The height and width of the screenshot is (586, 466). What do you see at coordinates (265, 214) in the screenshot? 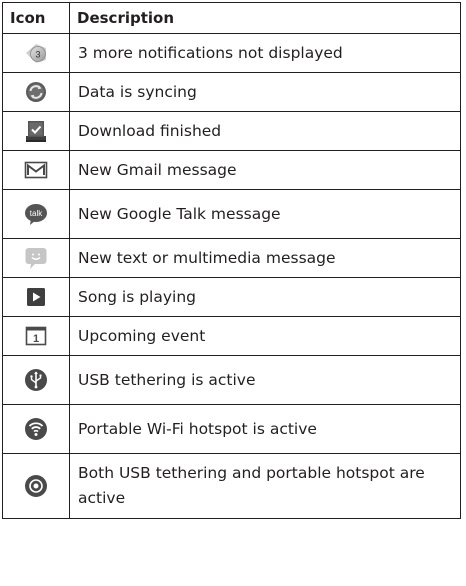
I see `description-cell: New Google Talk message` at bounding box center [265, 214].